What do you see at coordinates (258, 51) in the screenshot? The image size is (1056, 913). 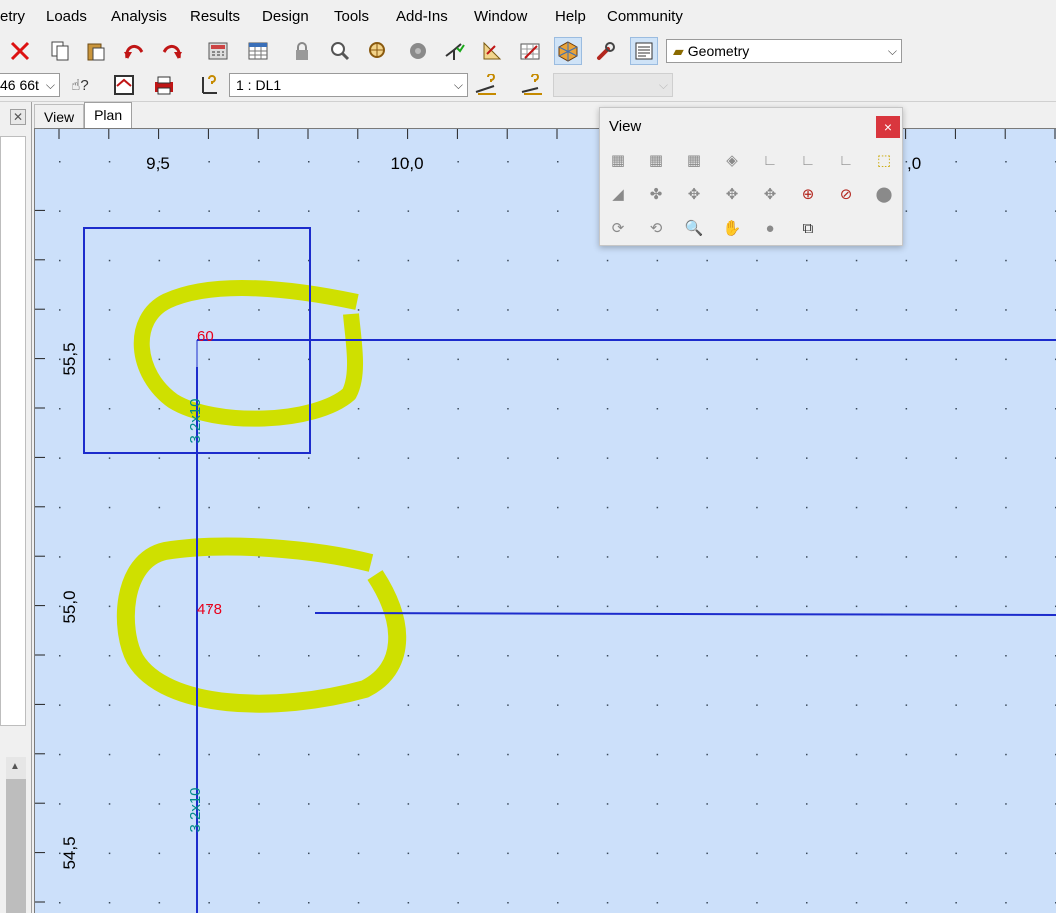 I see `table-icon` at bounding box center [258, 51].